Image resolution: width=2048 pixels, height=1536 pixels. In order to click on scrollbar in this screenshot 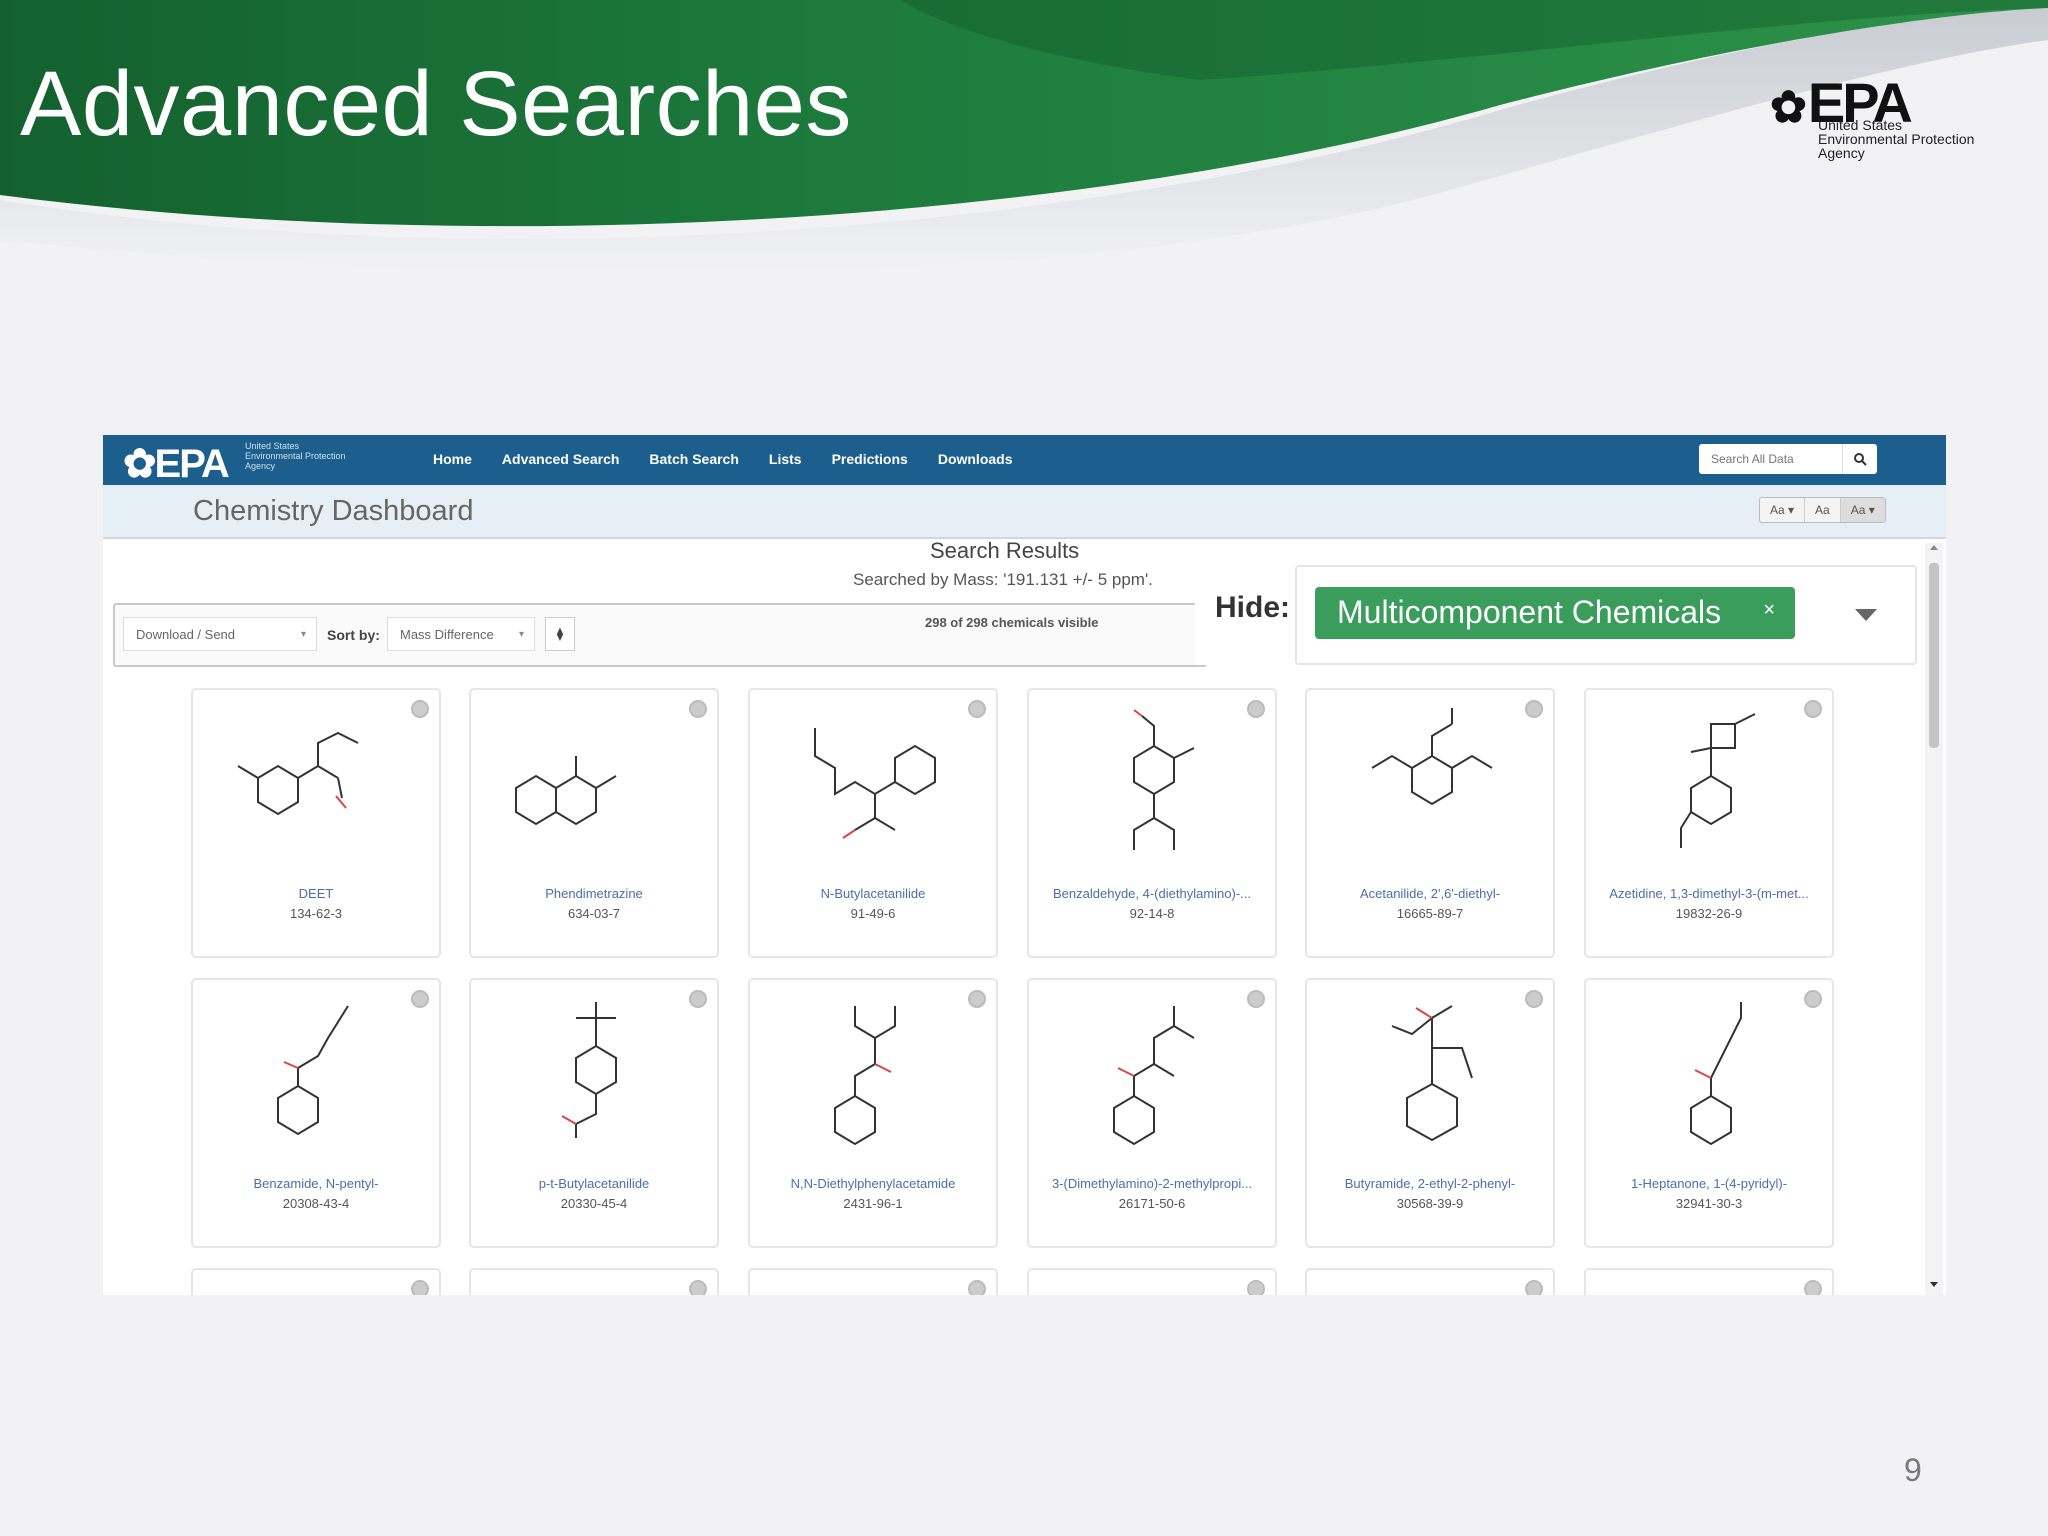, I will do `click(1934, 919)`.